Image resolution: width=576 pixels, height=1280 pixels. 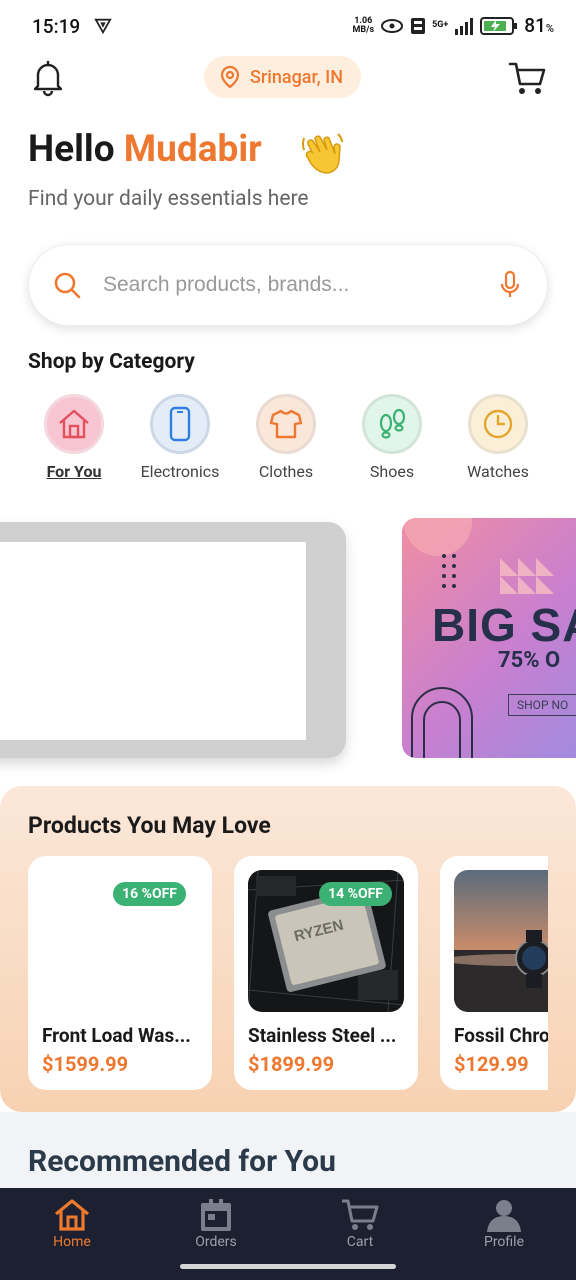 What do you see at coordinates (392, 25) in the screenshot?
I see `hotspot-icon` at bounding box center [392, 25].